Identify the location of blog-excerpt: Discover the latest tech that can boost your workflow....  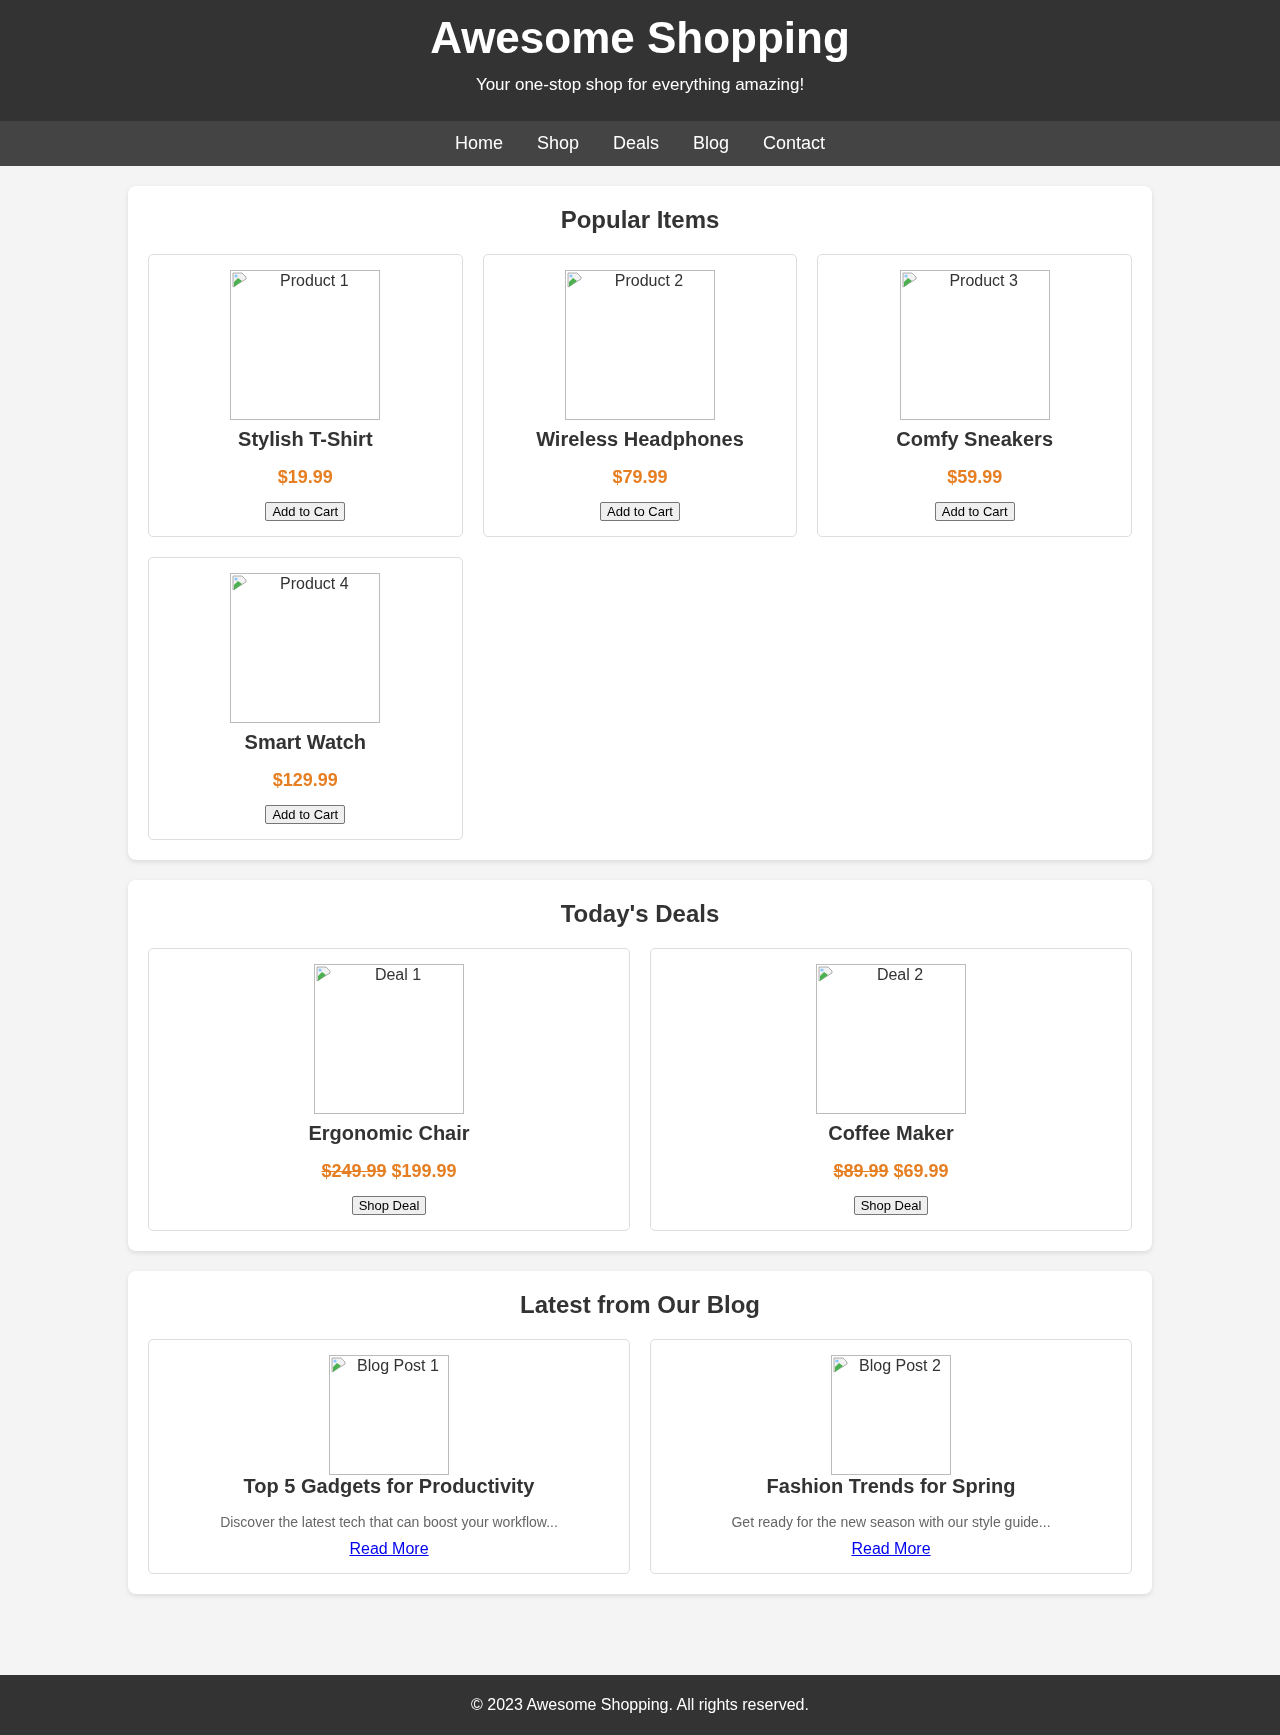
(389, 1521).